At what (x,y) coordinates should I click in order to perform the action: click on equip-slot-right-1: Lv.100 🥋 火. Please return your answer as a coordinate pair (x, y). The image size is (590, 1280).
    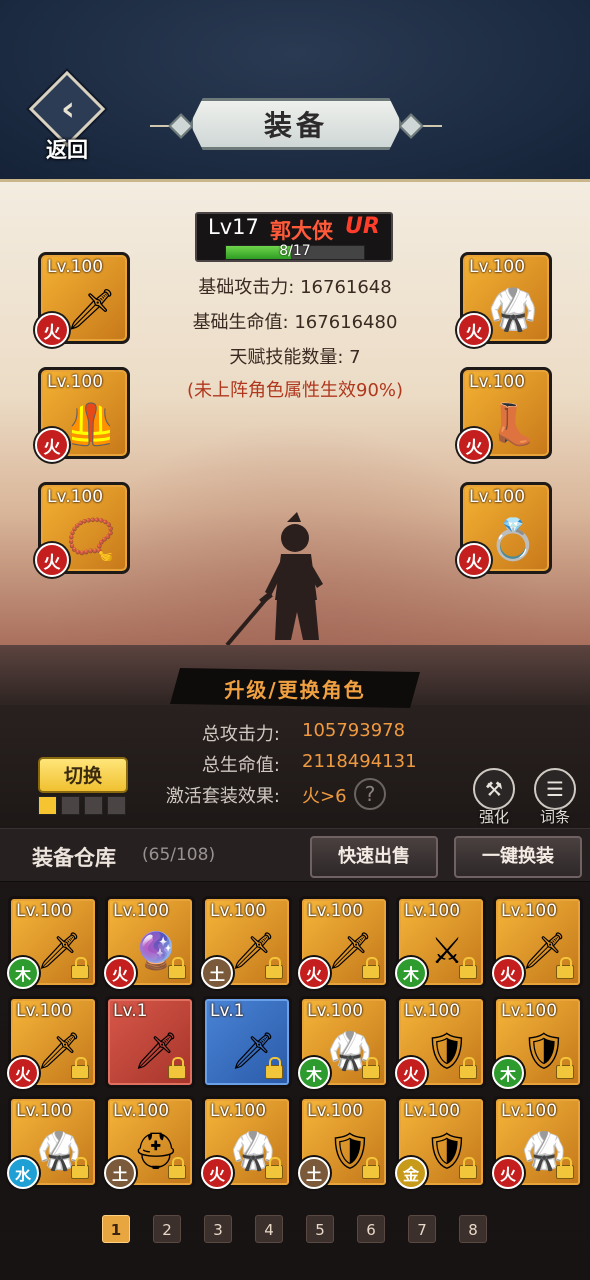
    Looking at the image, I should click on (504, 299).